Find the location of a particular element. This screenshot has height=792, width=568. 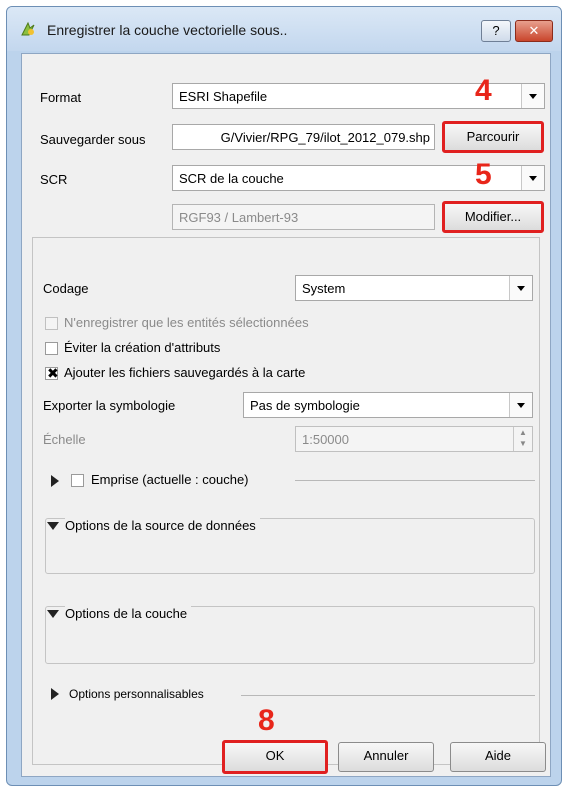

avoid-attributes-label: Éviter la création d'attributs is located at coordinates (142, 347).